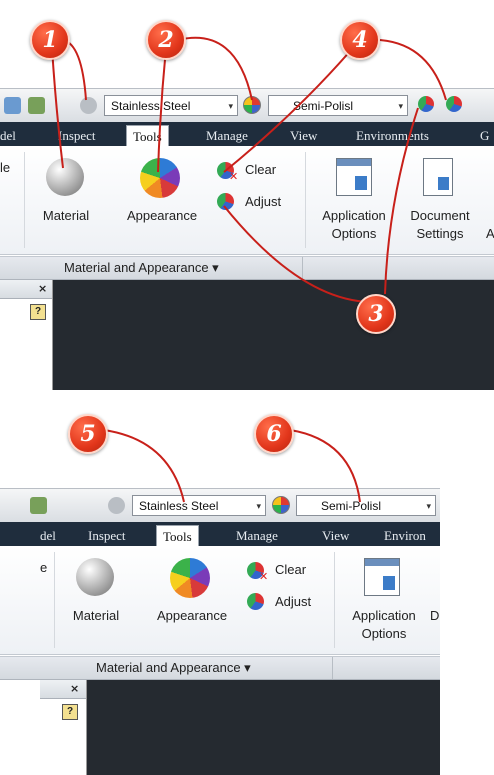  I want to click on clear-override-icon, so click(426, 104).